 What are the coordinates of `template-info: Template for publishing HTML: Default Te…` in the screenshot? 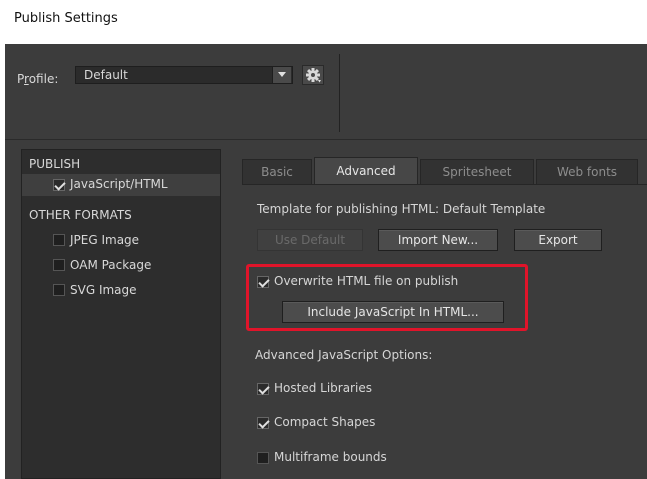 It's located at (401, 209).